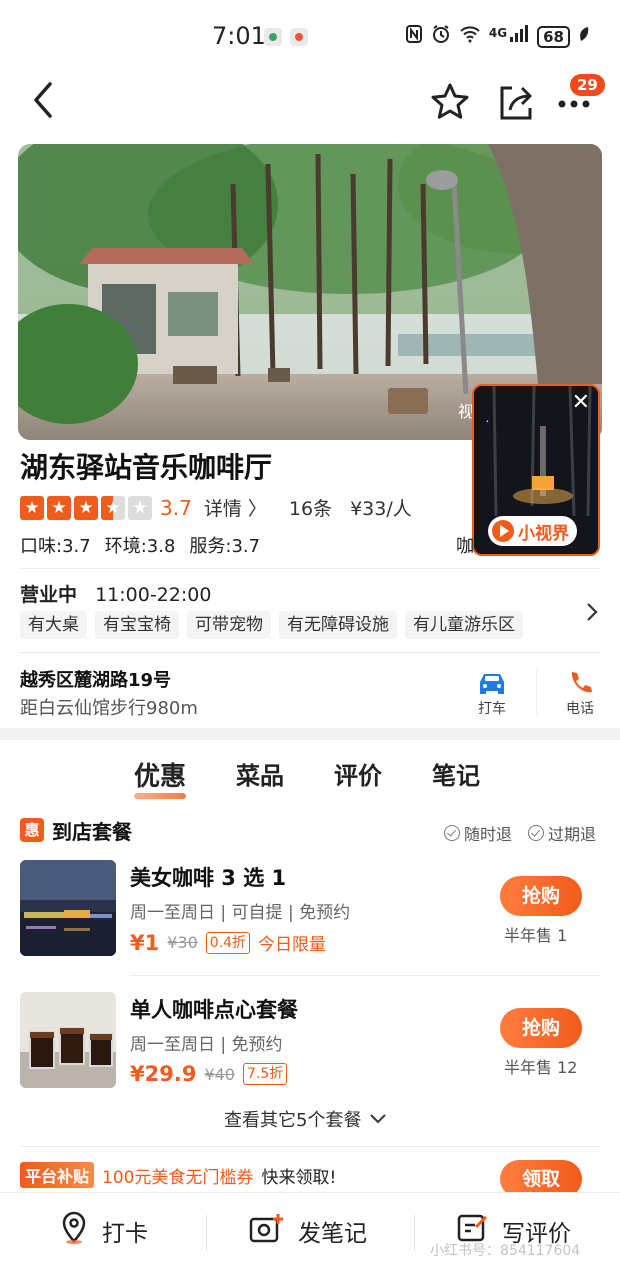 This screenshot has height=1280, width=620. Describe the element at coordinates (271, 625) in the screenshot. I see `facility-tags: 有大桌 有宝宝椅 可带宠物 有无障碍设施 有儿童游乐区` at that location.